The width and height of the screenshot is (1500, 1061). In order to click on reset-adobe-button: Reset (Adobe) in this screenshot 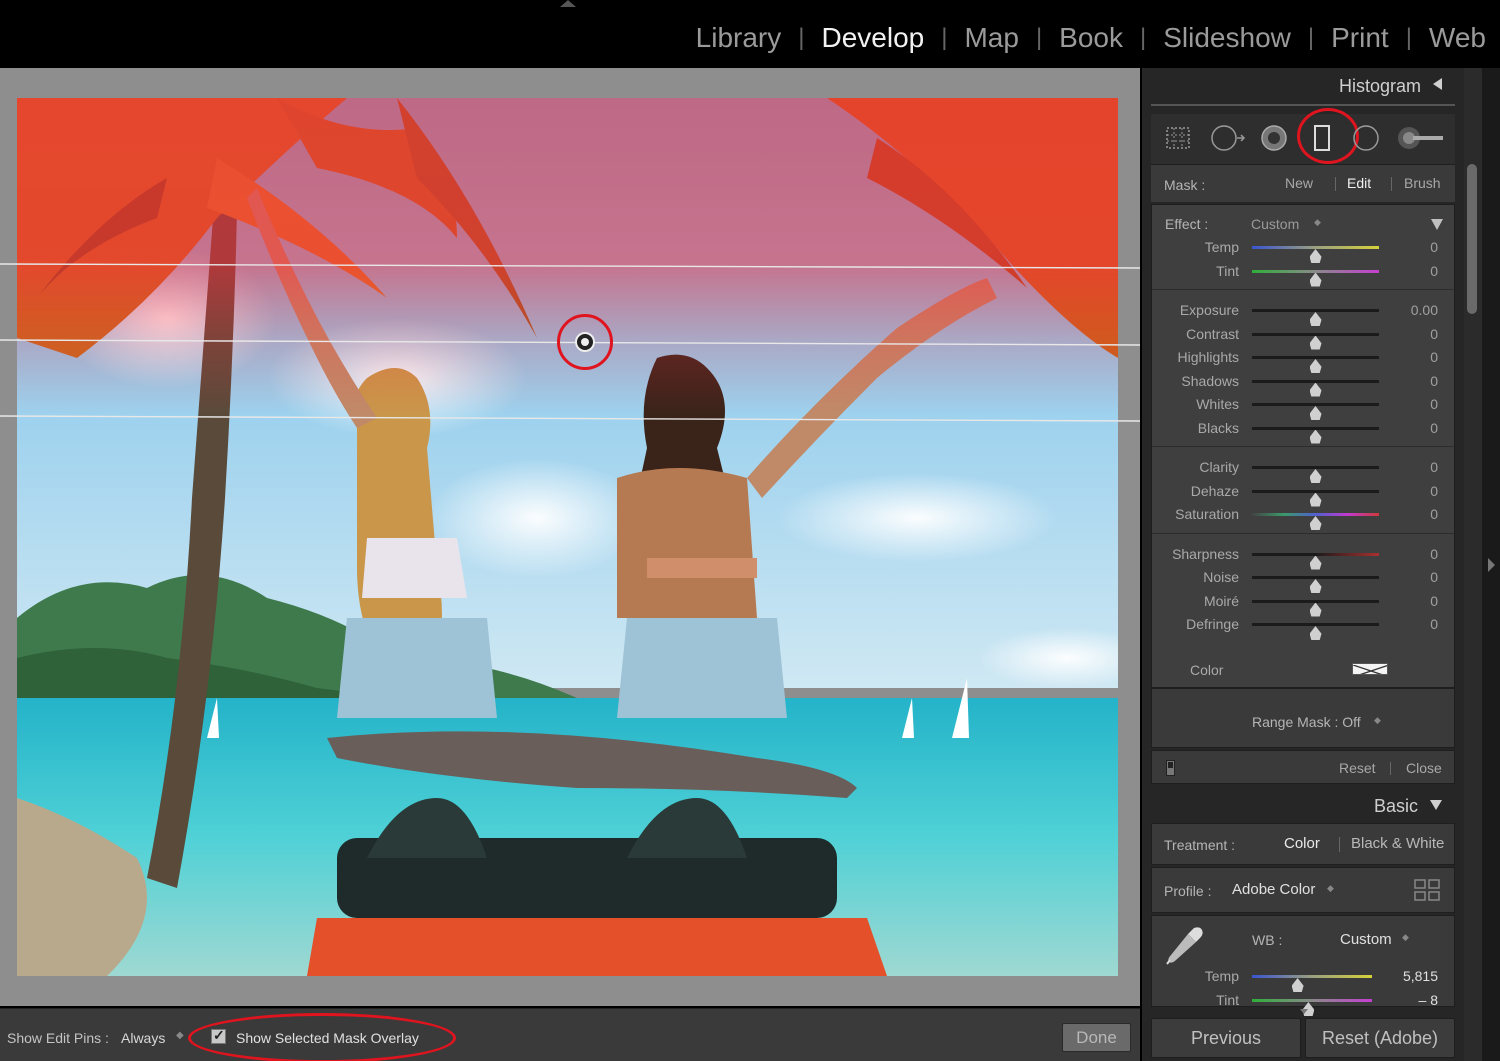, I will do `click(1380, 1038)`.